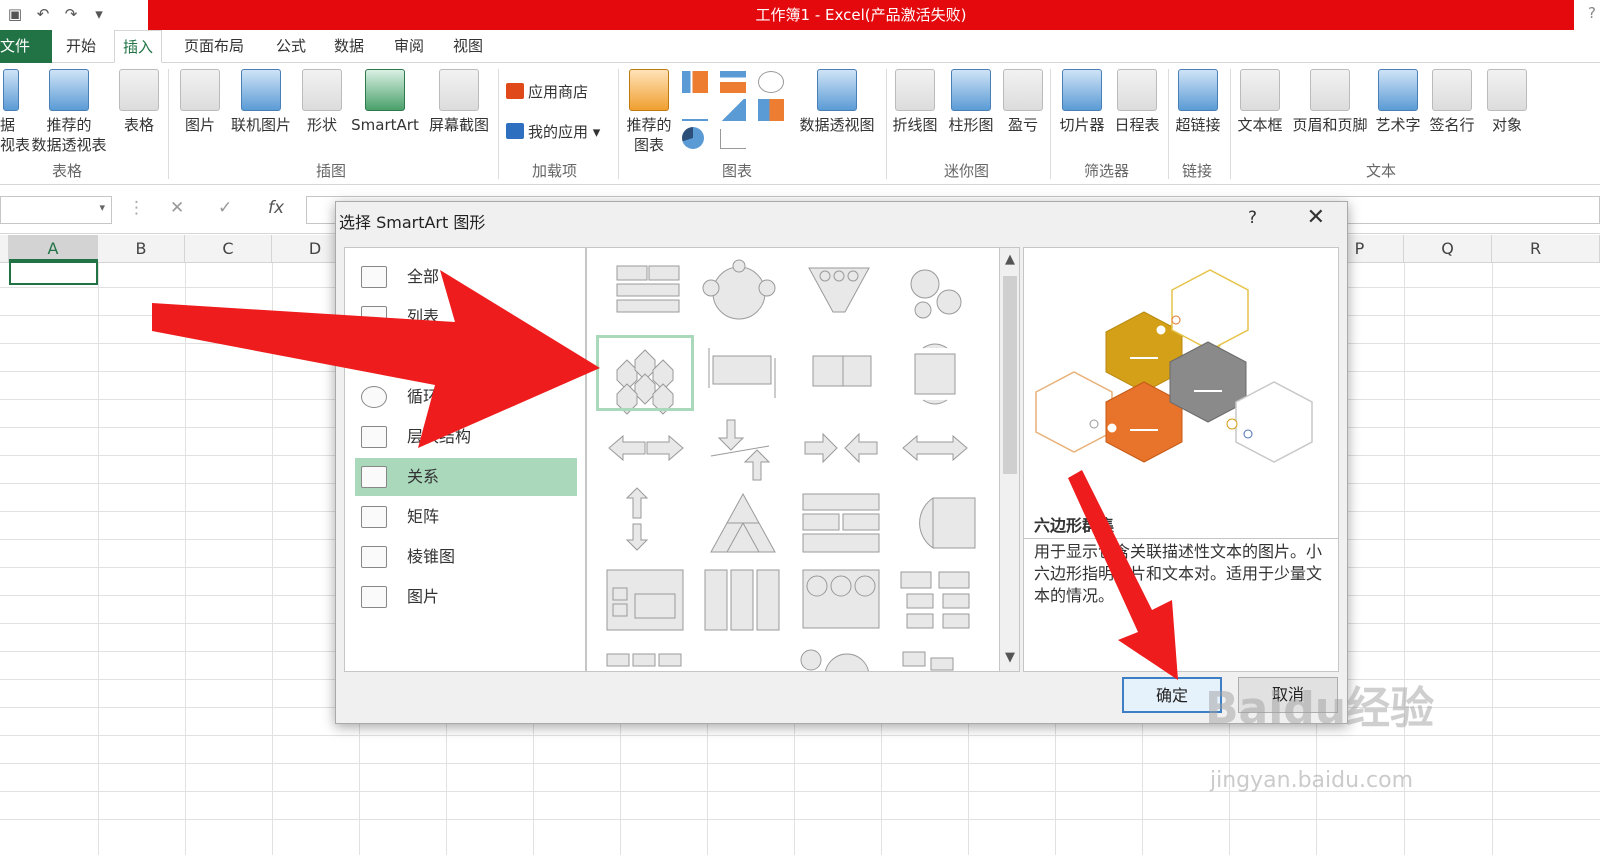 The image size is (1600, 855). What do you see at coordinates (214, 46) in the screenshot?
I see `tab-page-layout: 页面布局` at bounding box center [214, 46].